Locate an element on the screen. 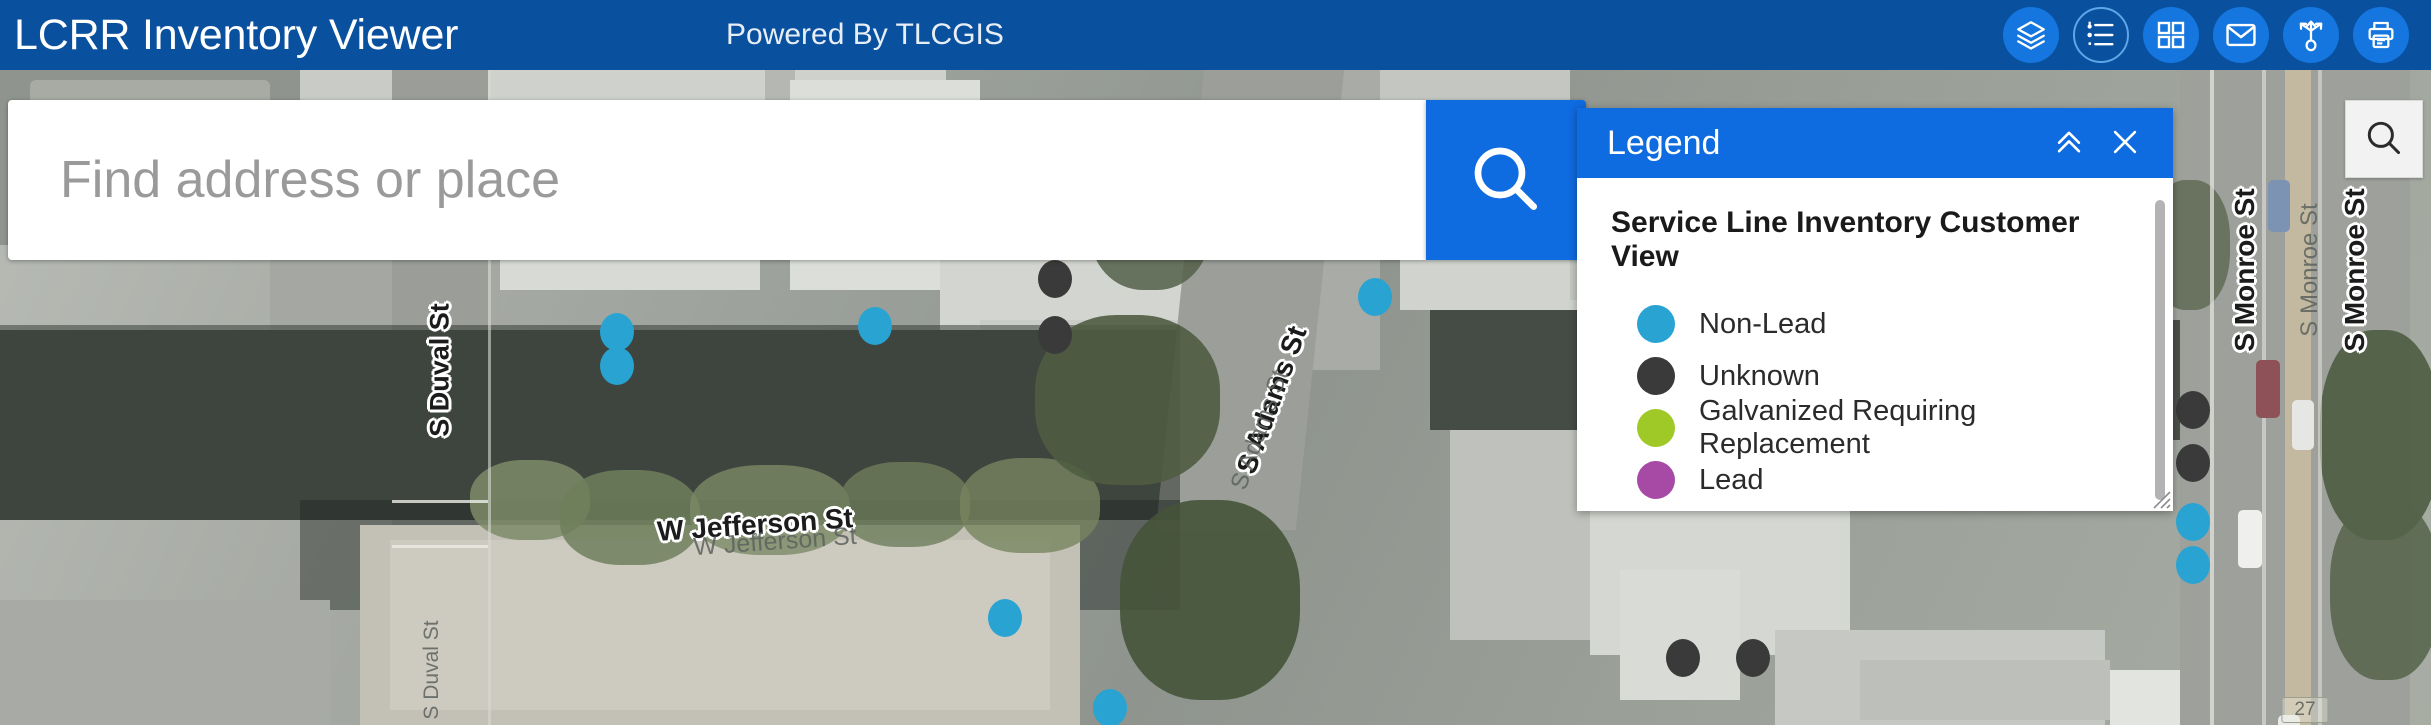  email-button is located at coordinates (2241, 35).